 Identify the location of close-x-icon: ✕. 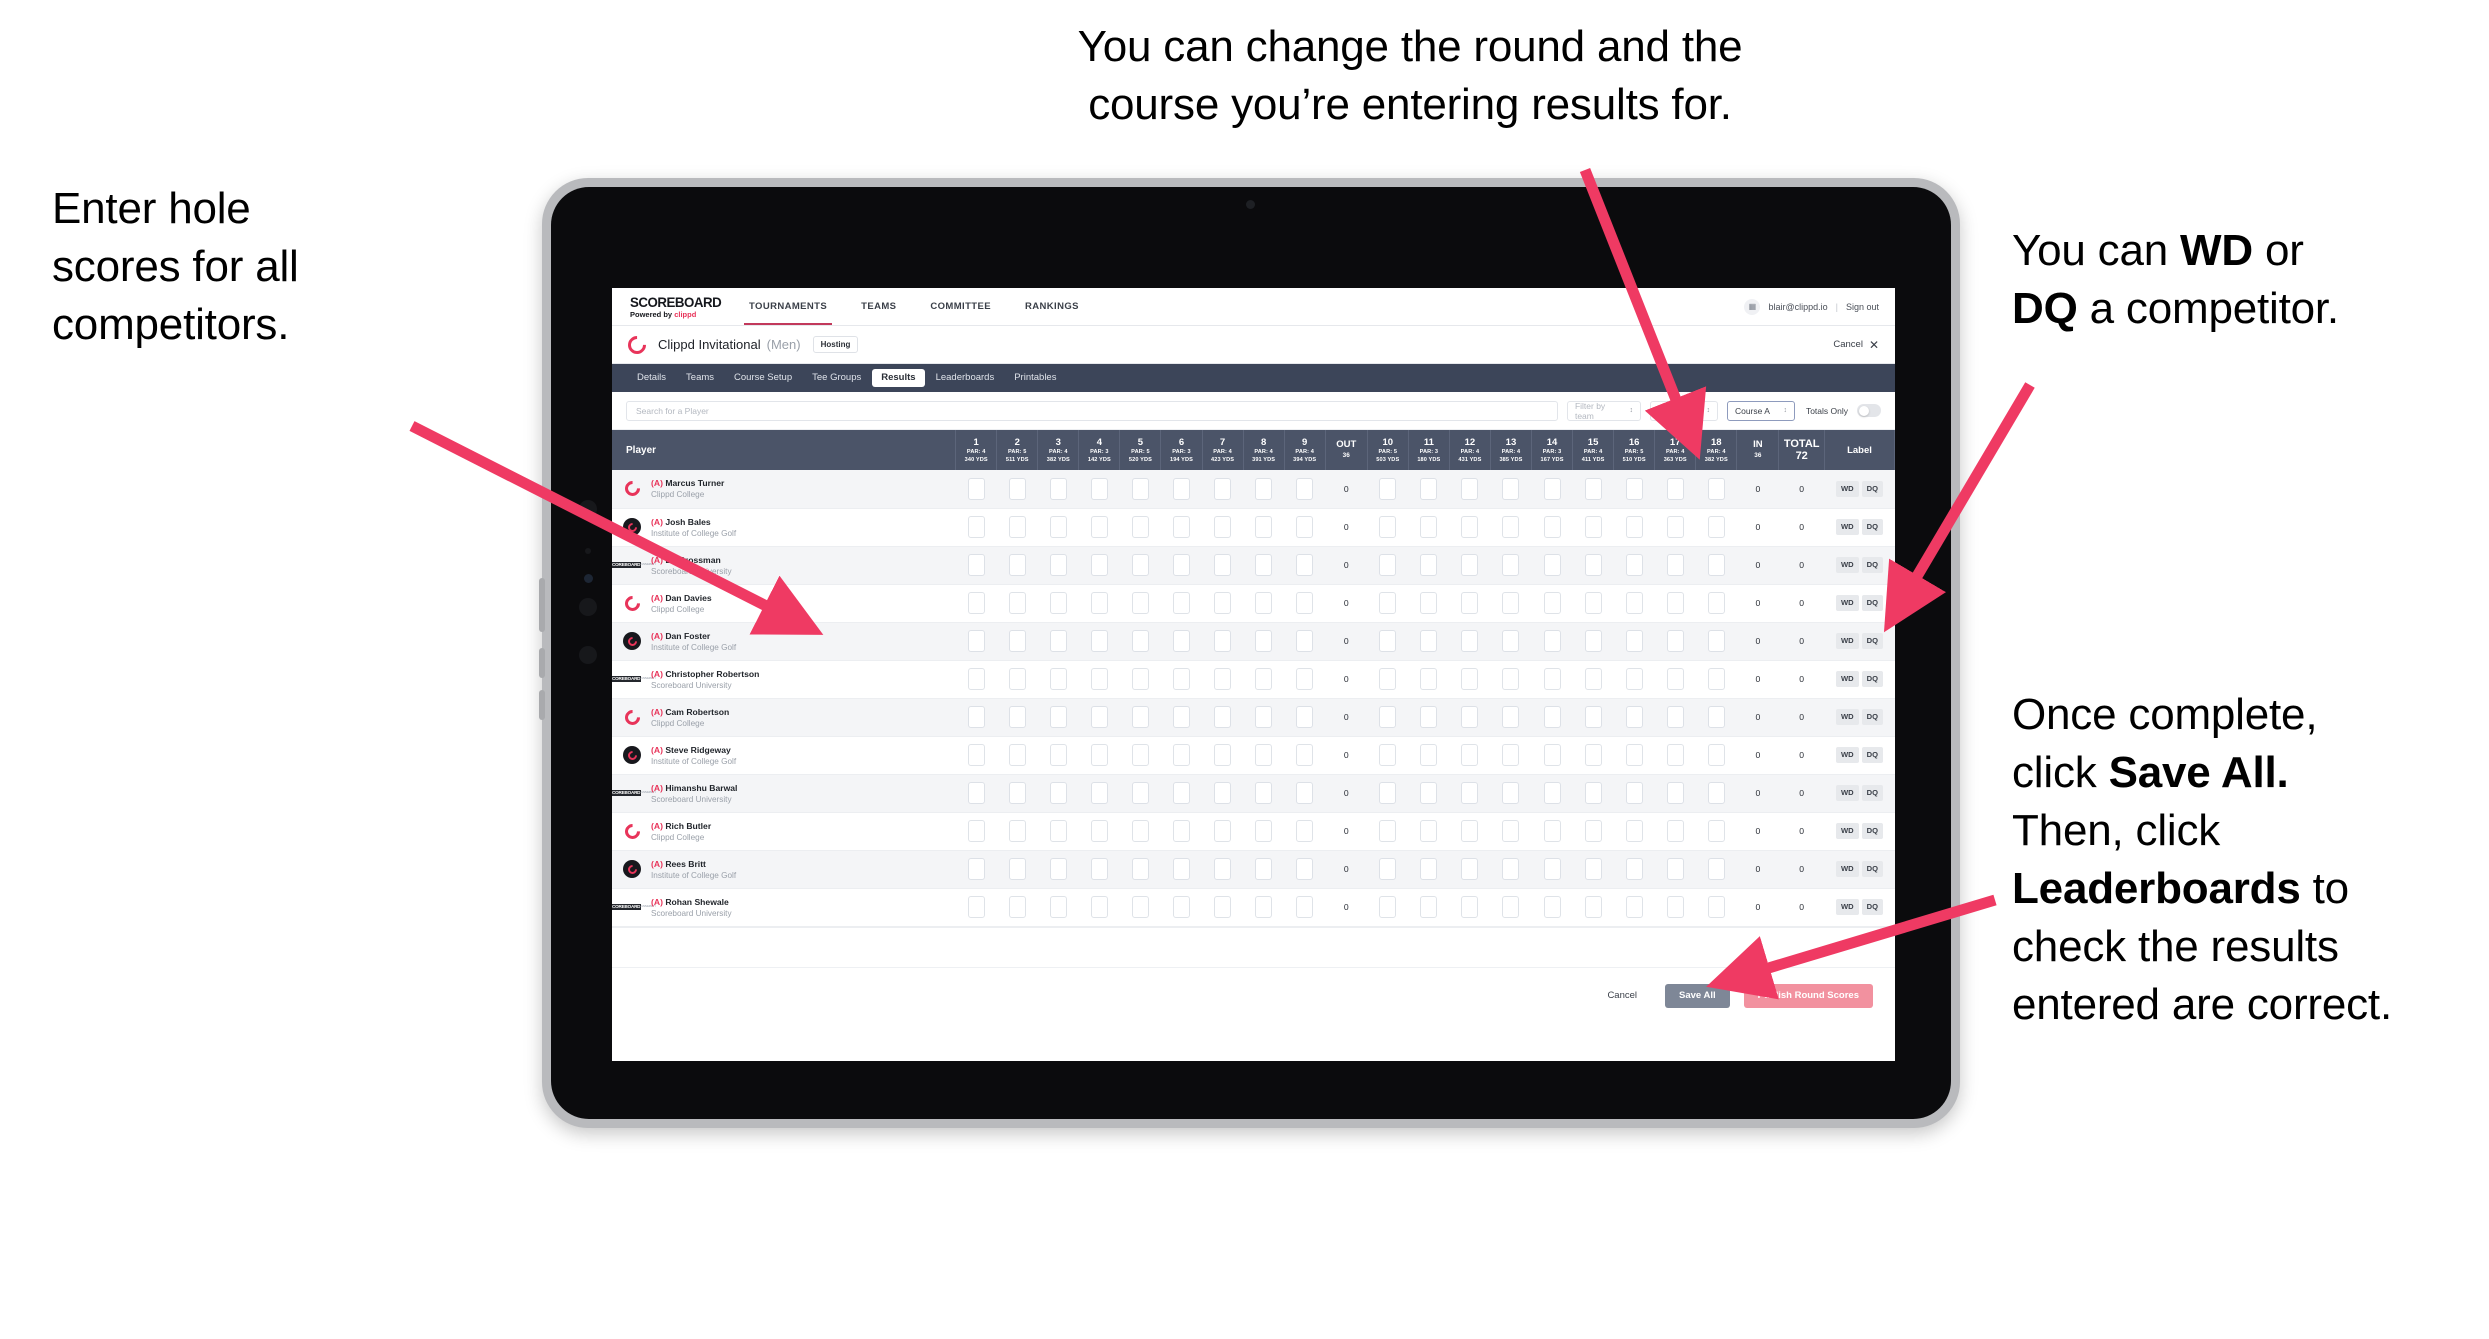
(1874, 345).